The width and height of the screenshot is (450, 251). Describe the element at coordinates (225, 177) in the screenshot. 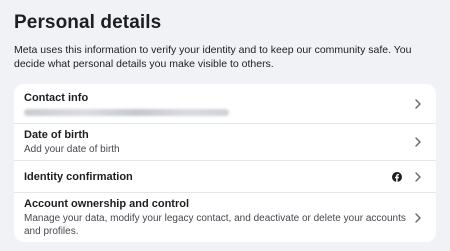

I see `identity-confirmation-row: Identity confirmation` at that location.